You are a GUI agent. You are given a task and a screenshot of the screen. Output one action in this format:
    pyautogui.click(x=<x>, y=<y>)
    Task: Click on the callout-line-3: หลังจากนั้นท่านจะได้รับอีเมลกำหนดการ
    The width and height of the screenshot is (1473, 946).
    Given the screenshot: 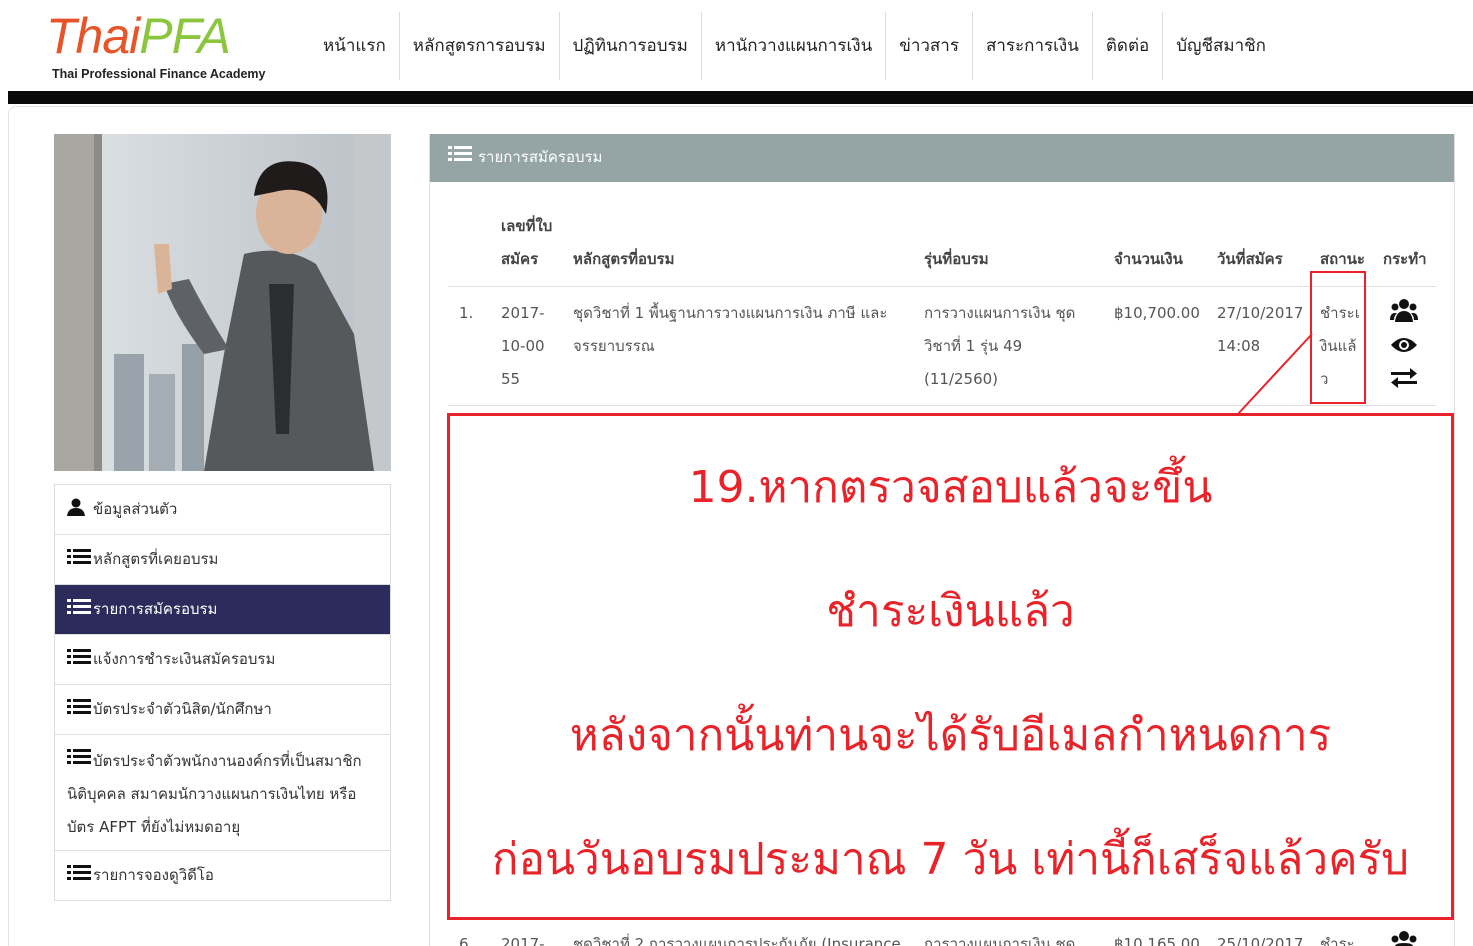 What is the action you would take?
    pyautogui.click(x=950, y=735)
    